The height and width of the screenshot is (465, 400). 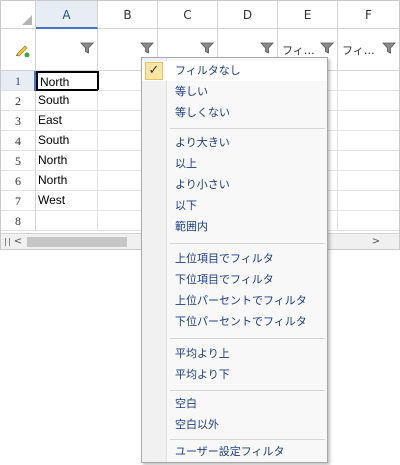 I want to click on cell-f6, so click(x=368, y=181).